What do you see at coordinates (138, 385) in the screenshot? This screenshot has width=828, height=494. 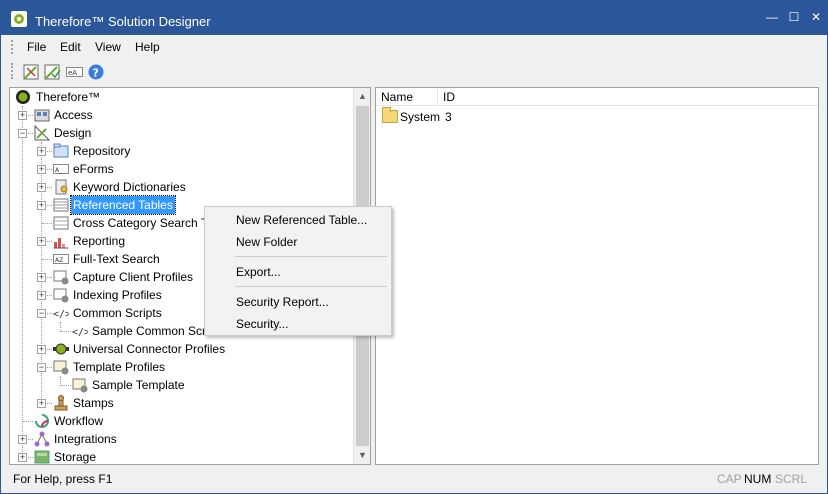 I see `tree-node-label: Sample Template` at bounding box center [138, 385].